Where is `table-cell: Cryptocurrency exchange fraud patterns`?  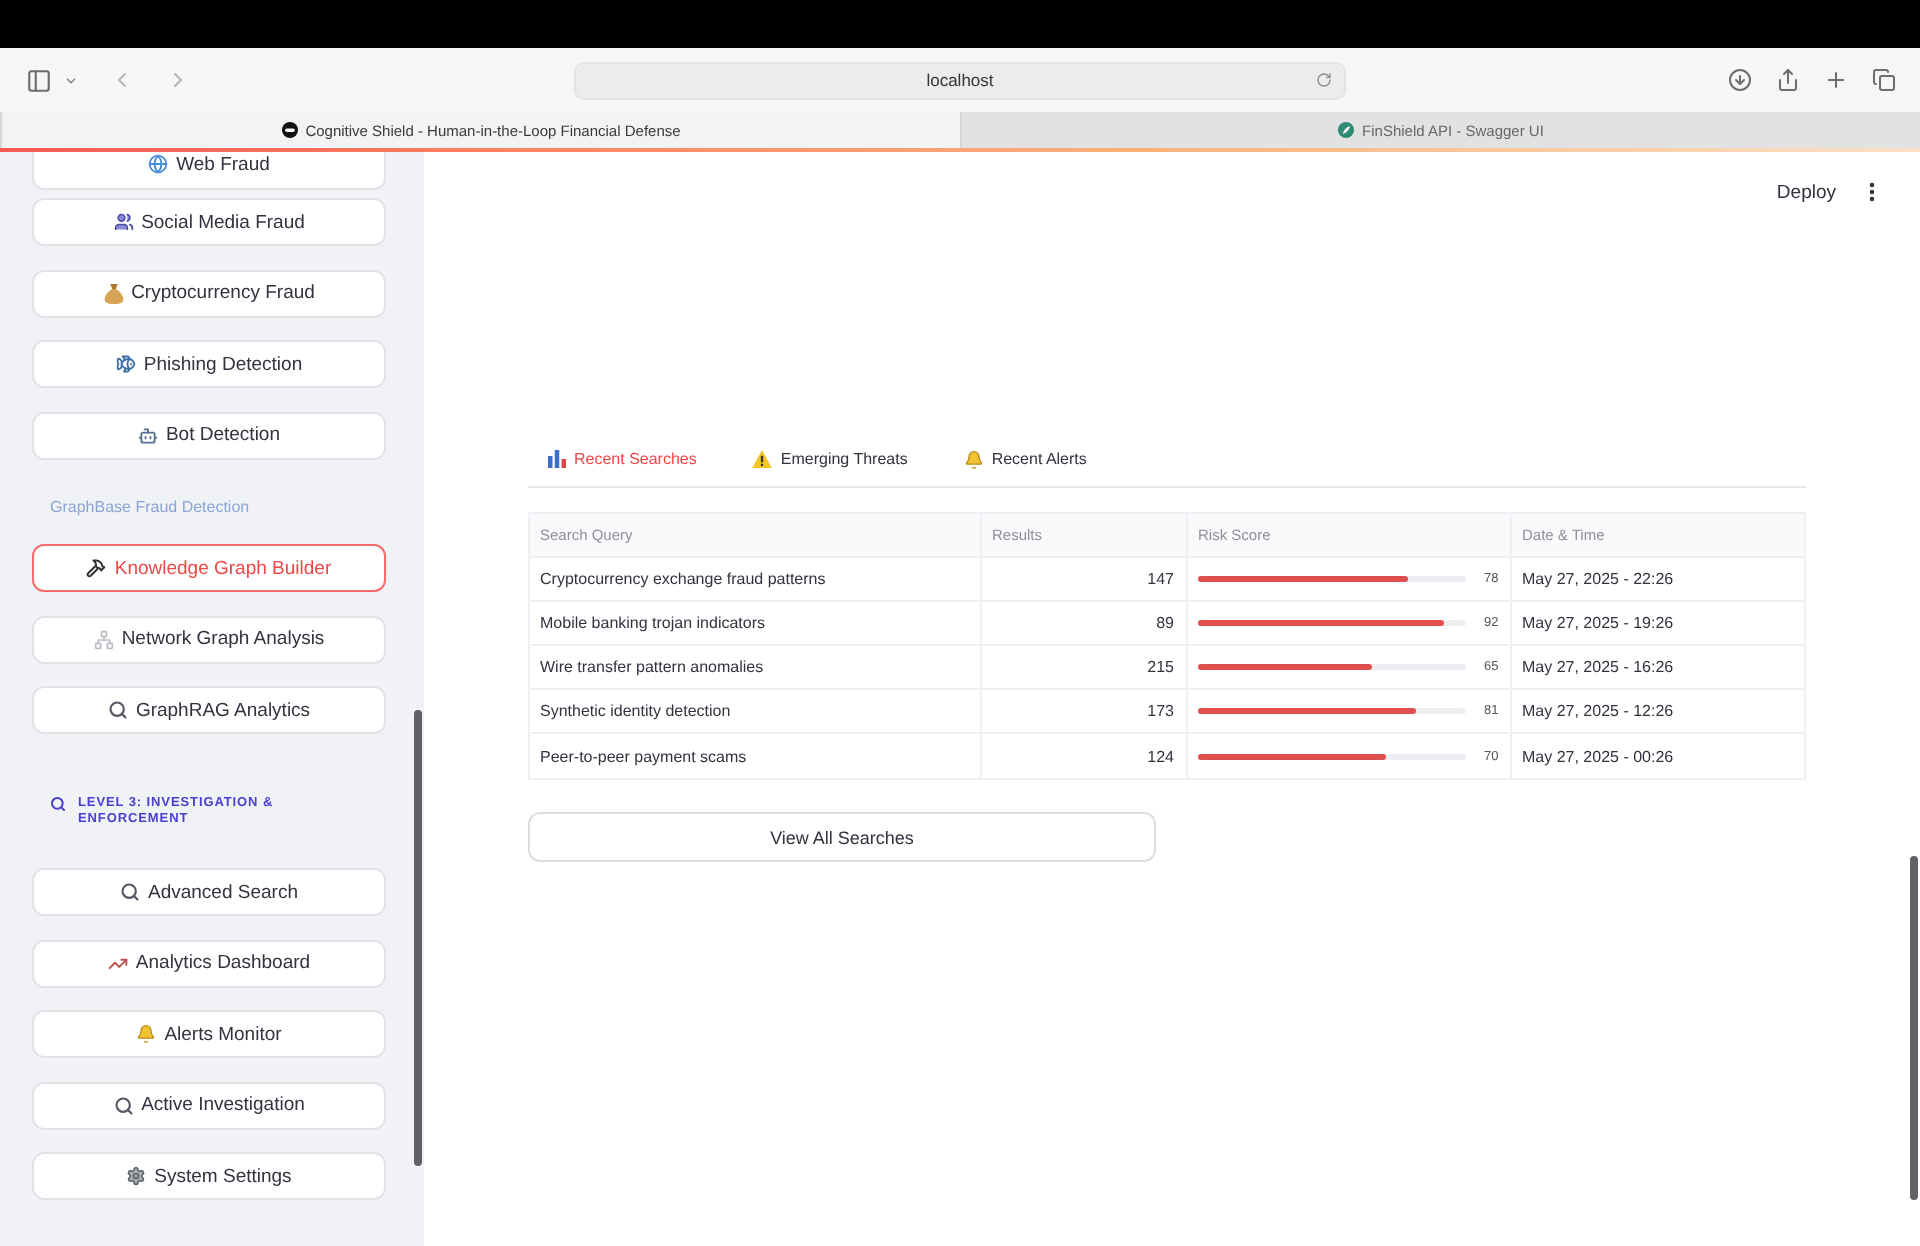
table-cell: Cryptocurrency exchange fraud patterns is located at coordinates (756, 579).